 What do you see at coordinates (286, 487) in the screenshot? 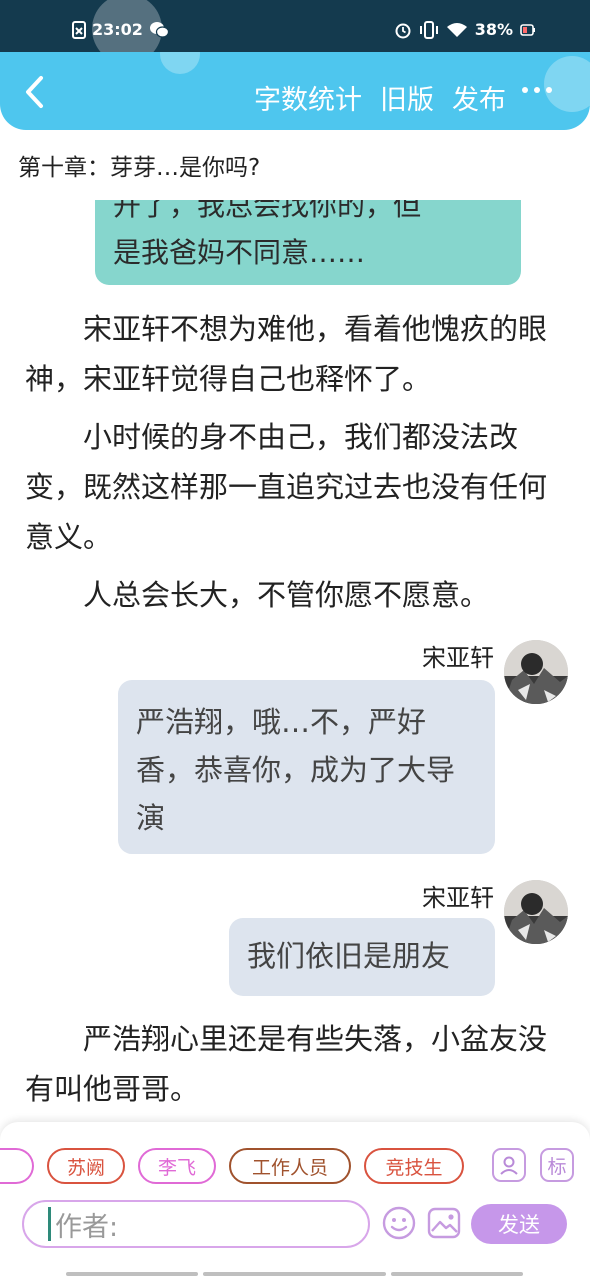
I see `paragraph-text: 小时候的身不由己，我们都没法改变，既然这样那一直追究过去也没有任何意义。` at bounding box center [286, 487].